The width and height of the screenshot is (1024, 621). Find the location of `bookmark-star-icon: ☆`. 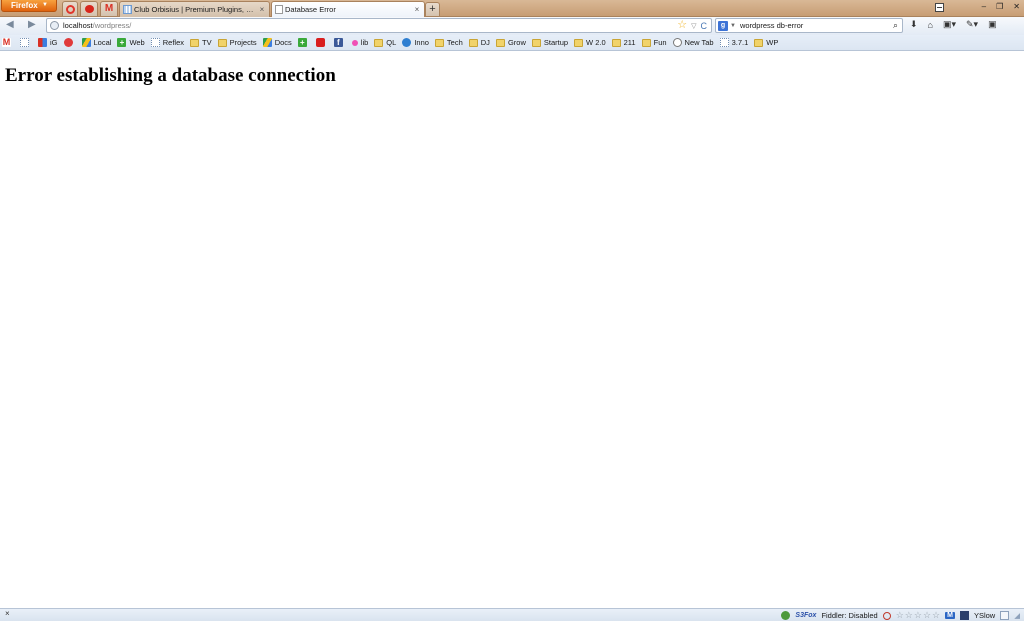

bookmark-star-icon: ☆ is located at coordinates (682, 25).